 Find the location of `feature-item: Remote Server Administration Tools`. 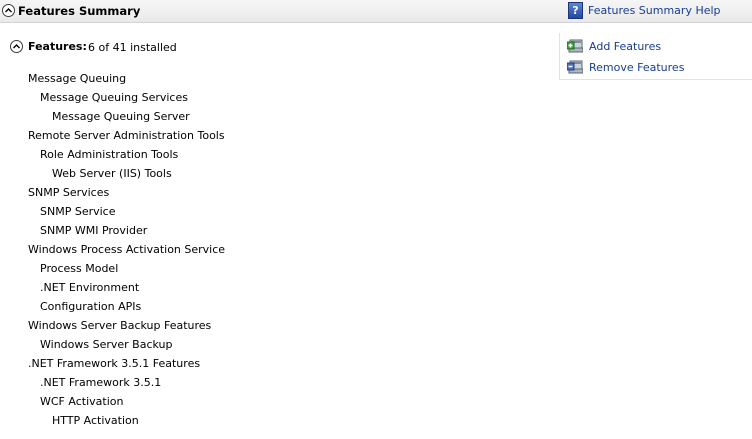

feature-item: Remote Server Administration Tools is located at coordinates (126, 135).